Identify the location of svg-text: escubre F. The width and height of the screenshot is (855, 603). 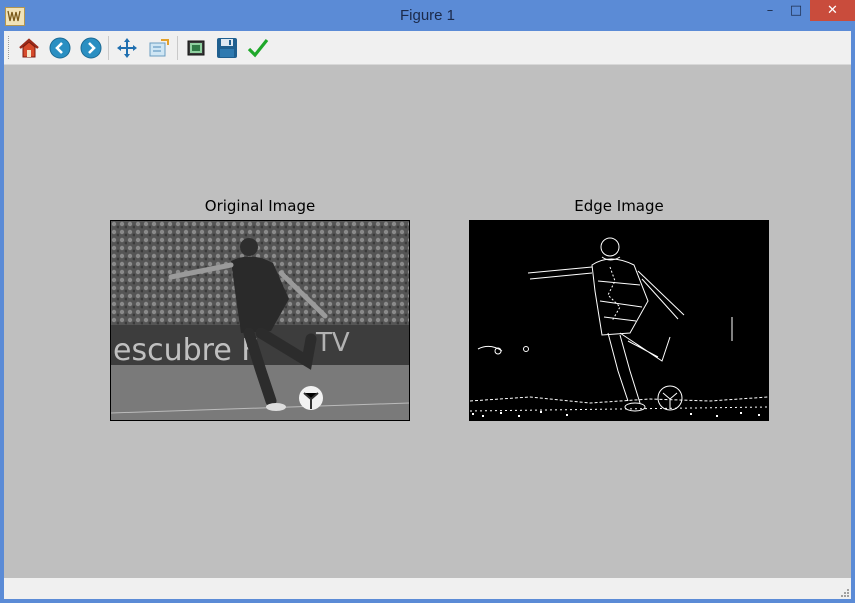
(186, 350).